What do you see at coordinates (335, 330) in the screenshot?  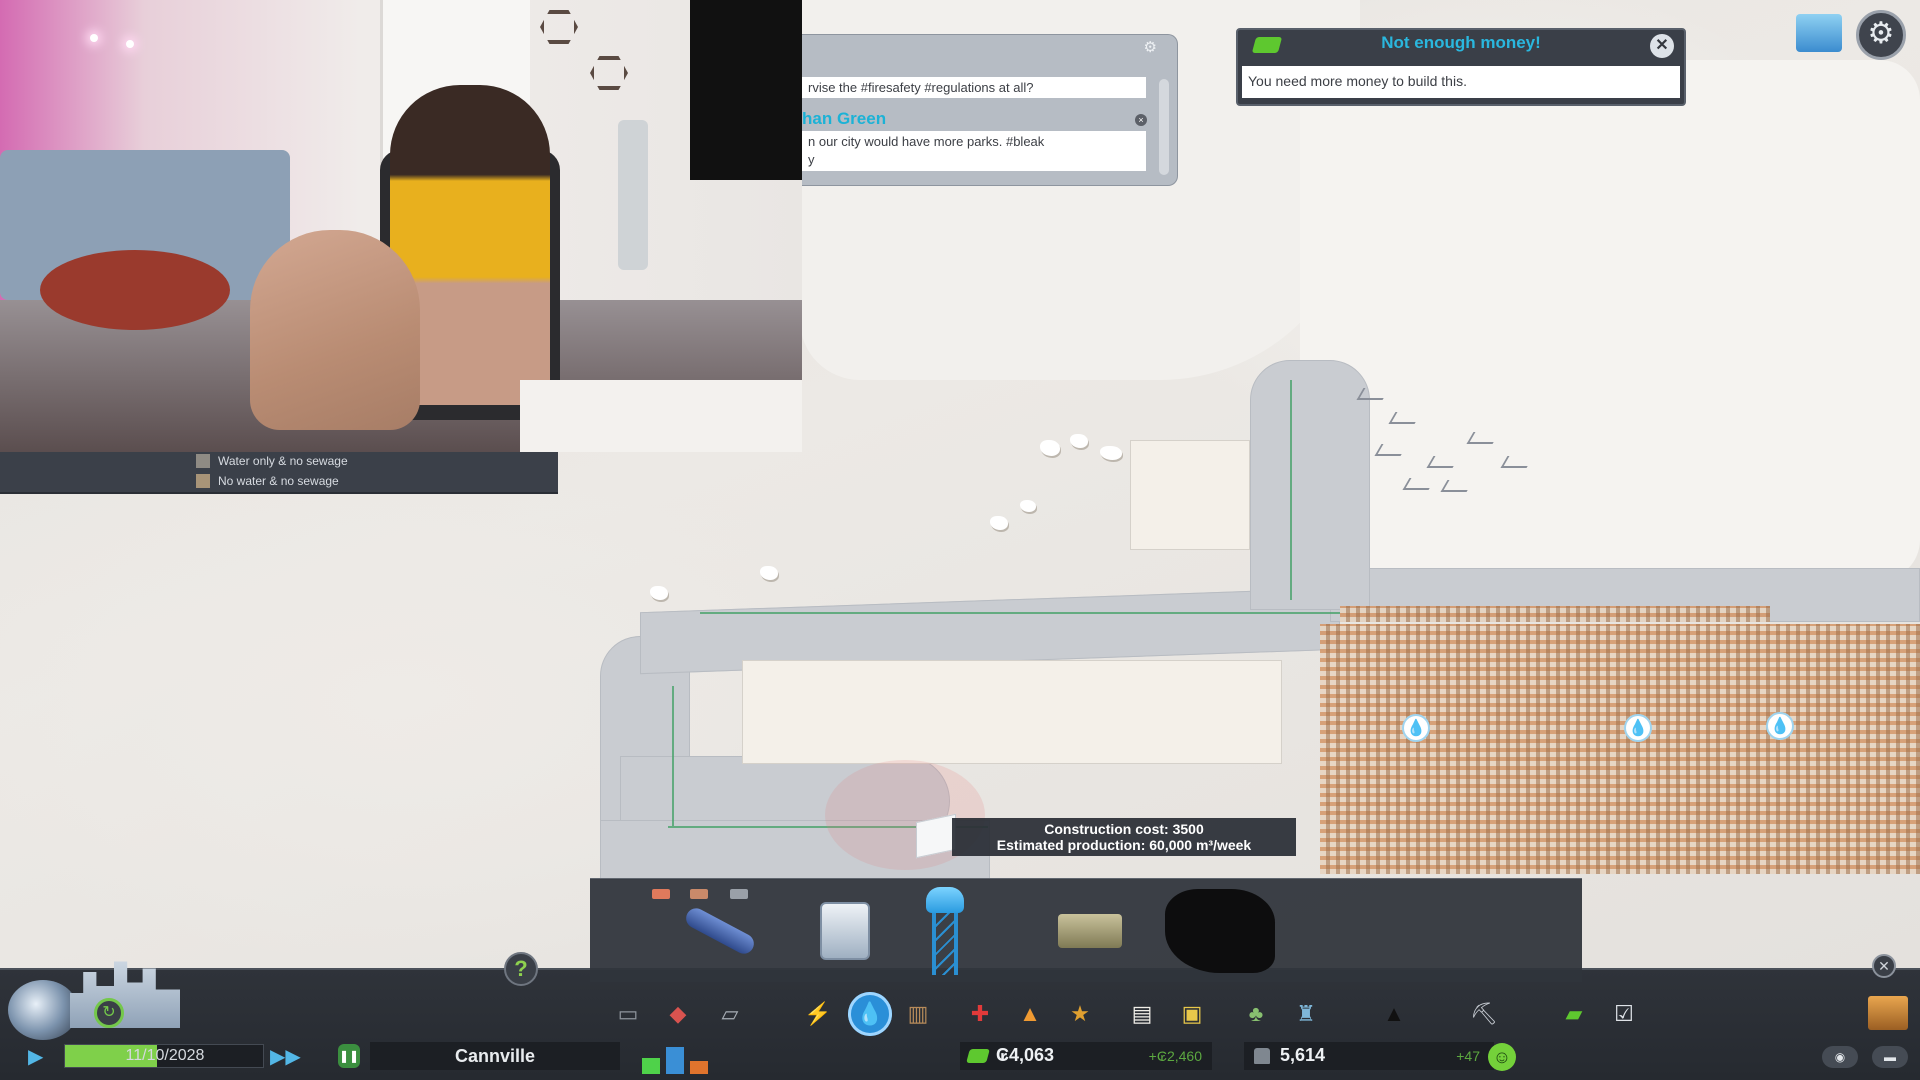 I see `cam-streamer-leg` at bounding box center [335, 330].